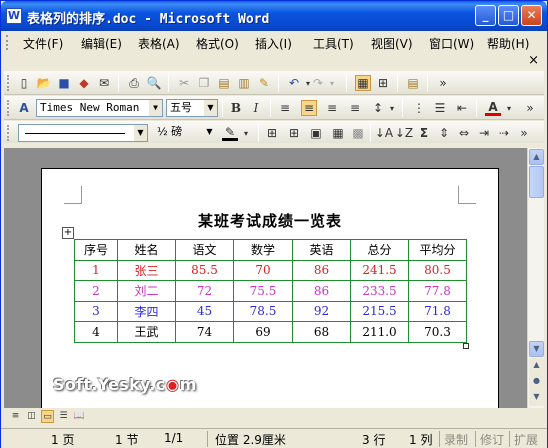  Describe the element at coordinates (31, 416) in the screenshot. I see `web-view-icon: ◫` at that location.